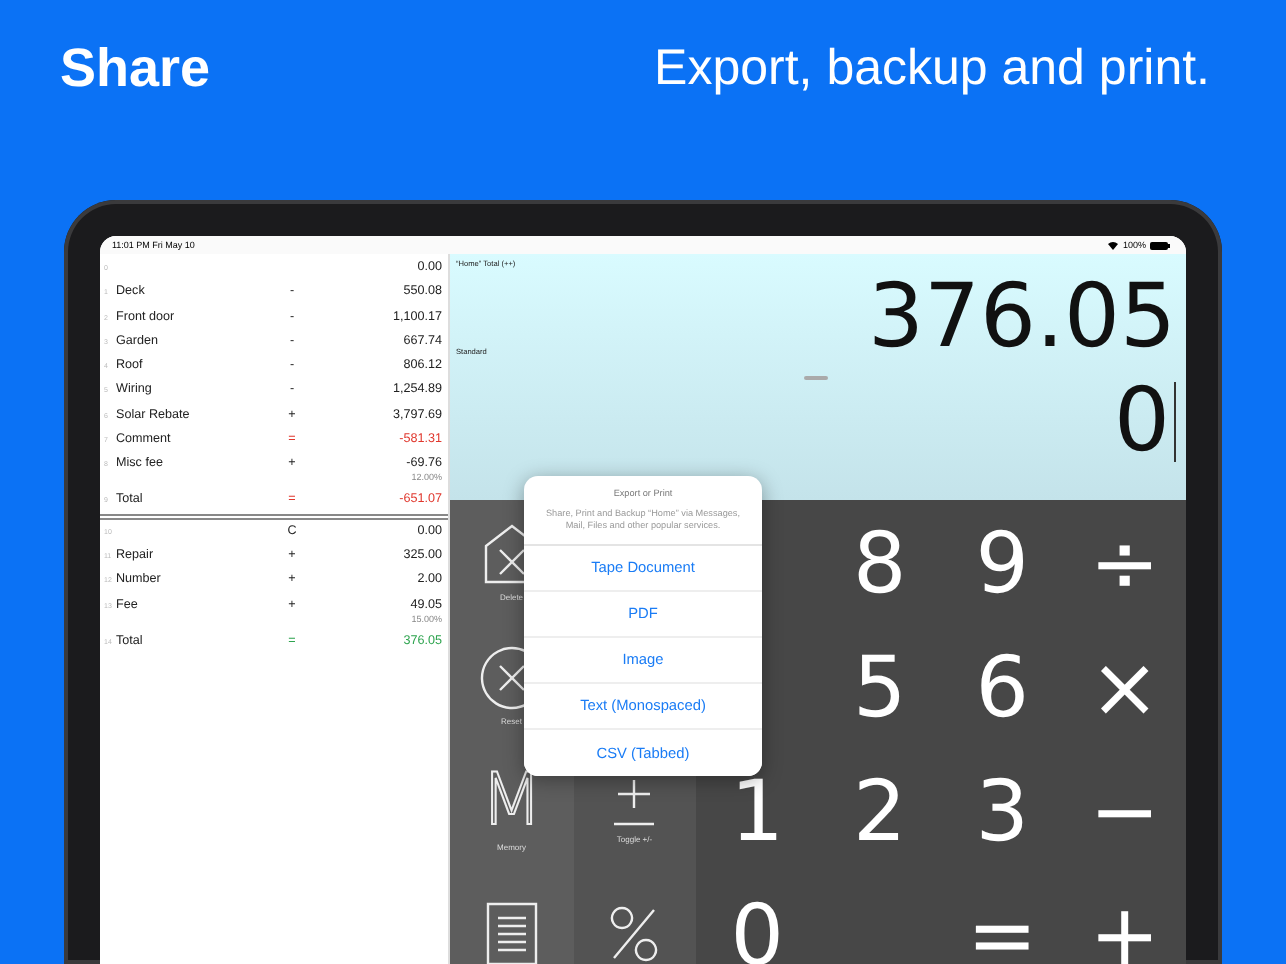 Image resolution: width=1286 pixels, height=964 pixels. What do you see at coordinates (932, 68) in the screenshot?
I see `tagline: Export, backup and print.` at bounding box center [932, 68].